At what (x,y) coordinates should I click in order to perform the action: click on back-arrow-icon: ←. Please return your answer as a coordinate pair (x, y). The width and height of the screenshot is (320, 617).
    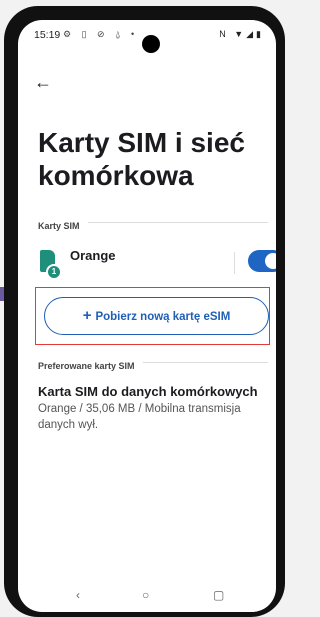
    Looking at the image, I should click on (43, 82).